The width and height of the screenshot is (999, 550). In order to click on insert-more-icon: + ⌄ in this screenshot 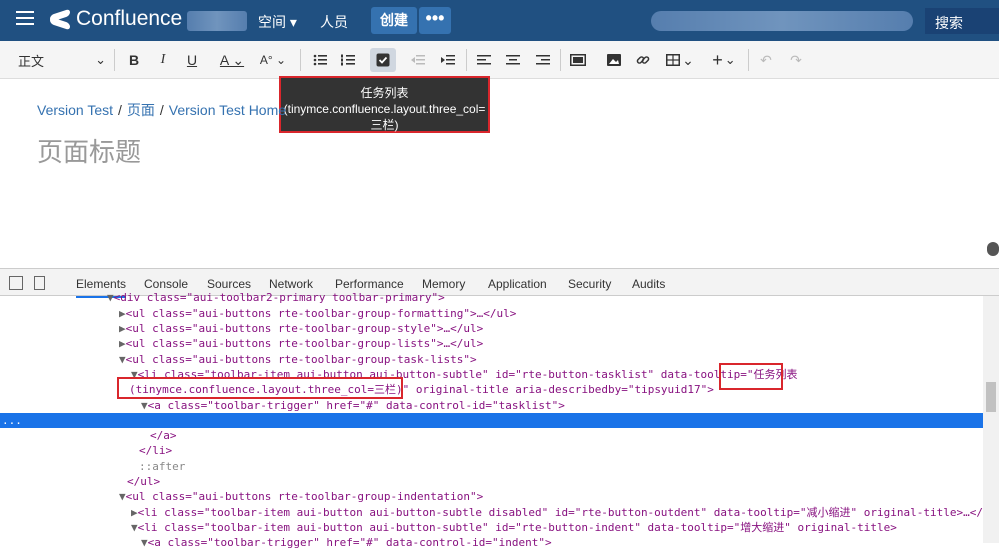, I will do `click(724, 60)`.